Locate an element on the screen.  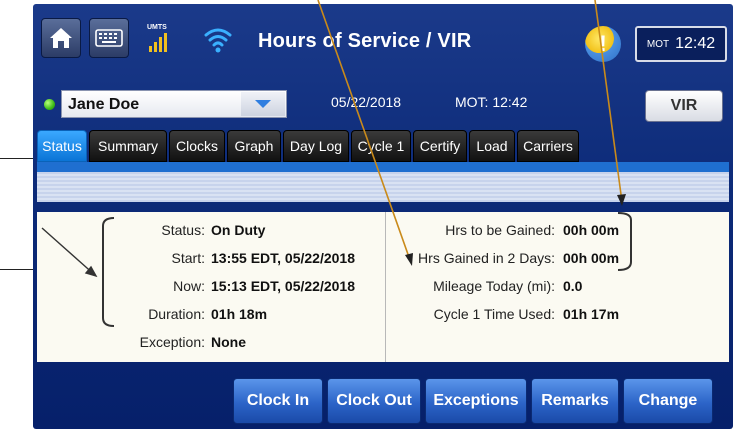
tab-graph: Graph is located at coordinates (254, 146).